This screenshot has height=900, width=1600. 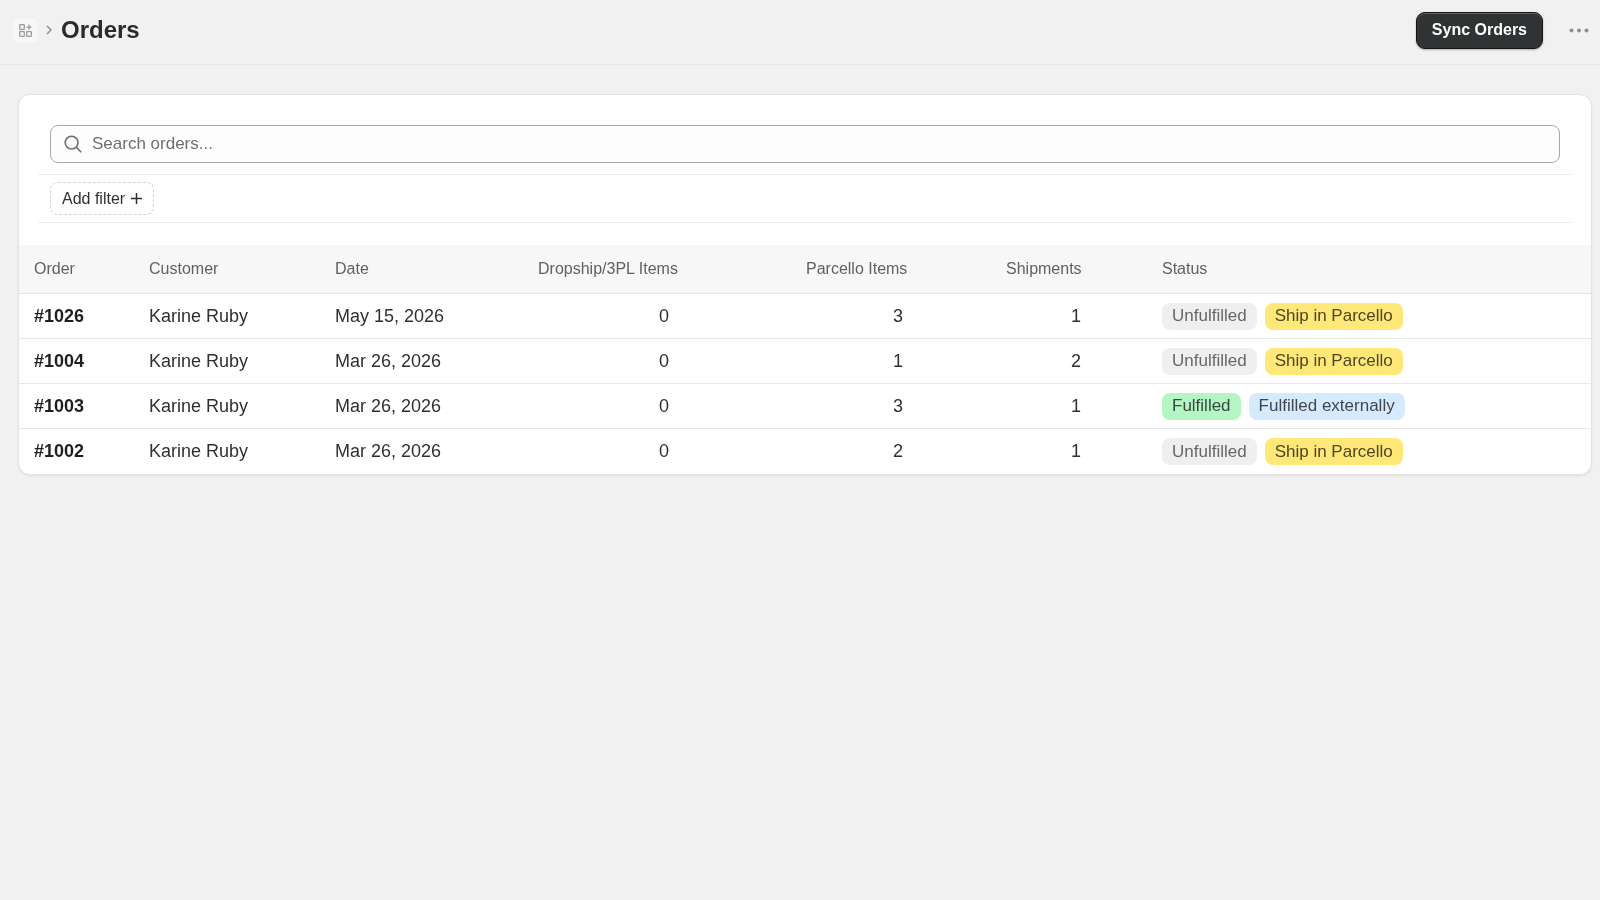 What do you see at coordinates (1479, 30) in the screenshot?
I see `sync-orders-button: Sync Orders` at bounding box center [1479, 30].